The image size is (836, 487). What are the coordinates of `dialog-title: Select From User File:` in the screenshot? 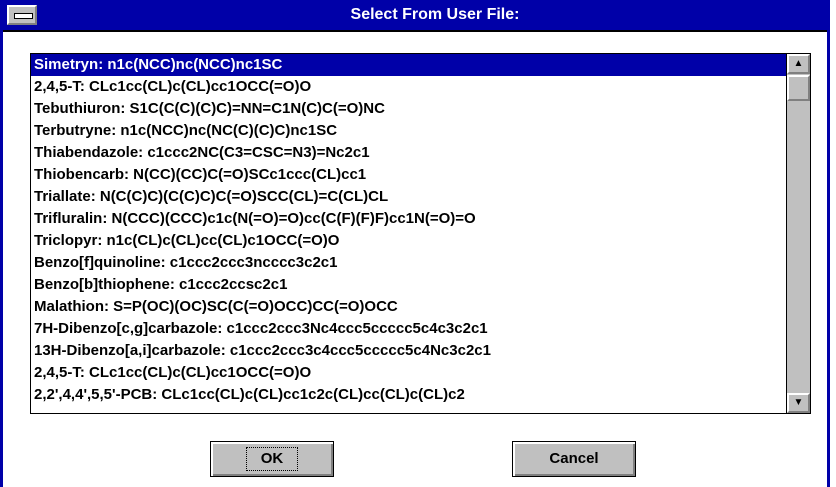 It's located at (435, 14).